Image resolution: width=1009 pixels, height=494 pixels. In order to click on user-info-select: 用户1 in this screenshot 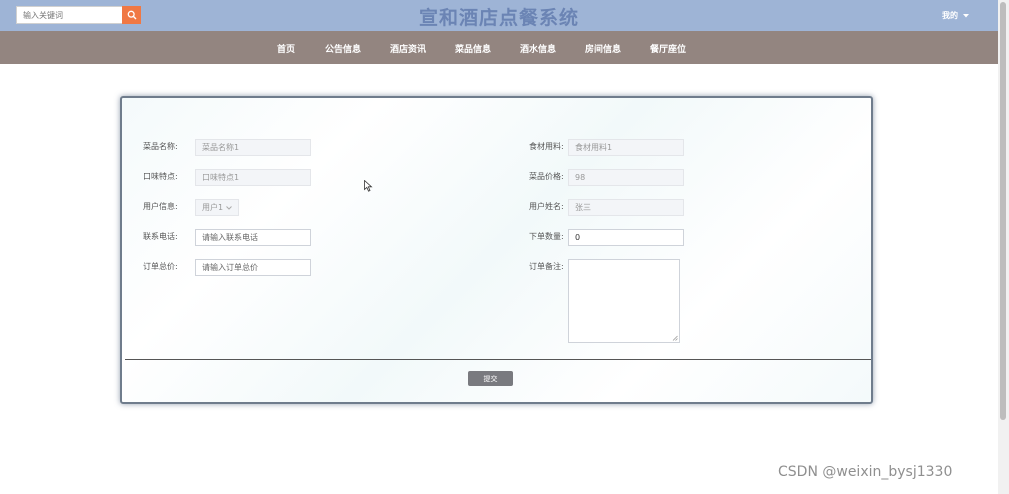, I will do `click(217, 207)`.